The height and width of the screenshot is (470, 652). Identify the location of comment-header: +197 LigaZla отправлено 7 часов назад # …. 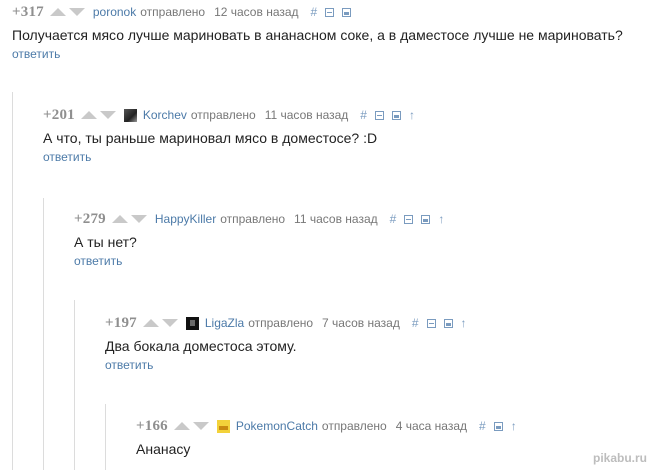
(378, 323).